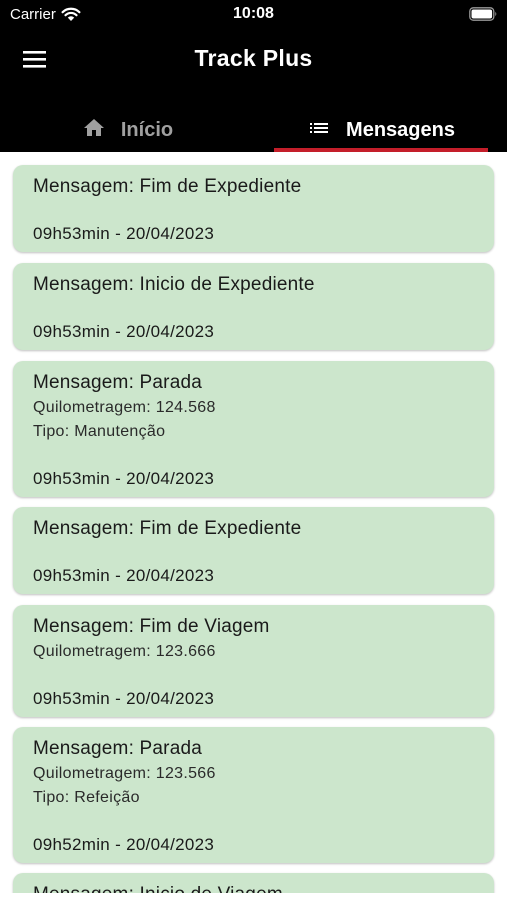  I want to click on app-title: Track Plus, so click(253, 58).